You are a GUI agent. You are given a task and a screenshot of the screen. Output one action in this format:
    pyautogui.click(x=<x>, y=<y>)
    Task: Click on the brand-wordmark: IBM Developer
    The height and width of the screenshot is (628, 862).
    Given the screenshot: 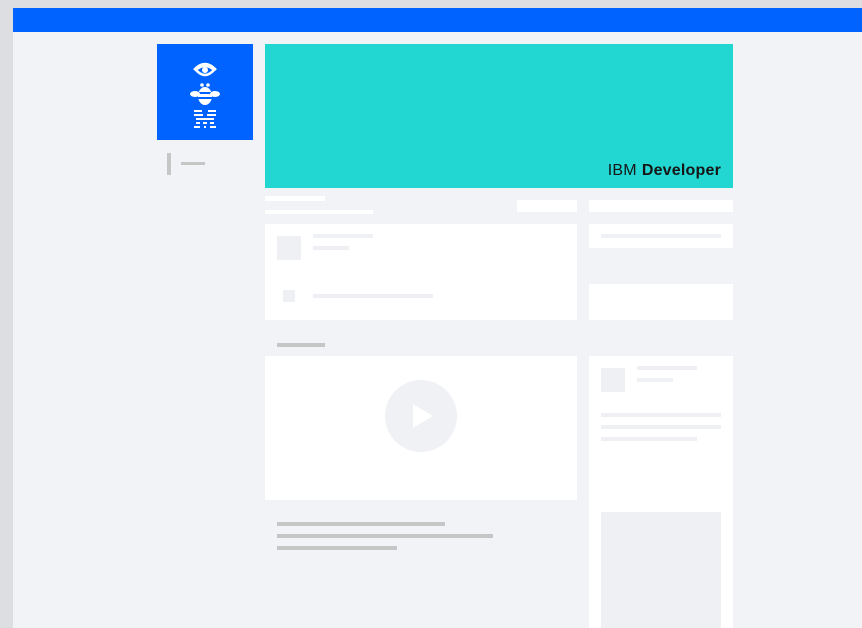 What is the action you would take?
    pyautogui.click(x=664, y=171)
    